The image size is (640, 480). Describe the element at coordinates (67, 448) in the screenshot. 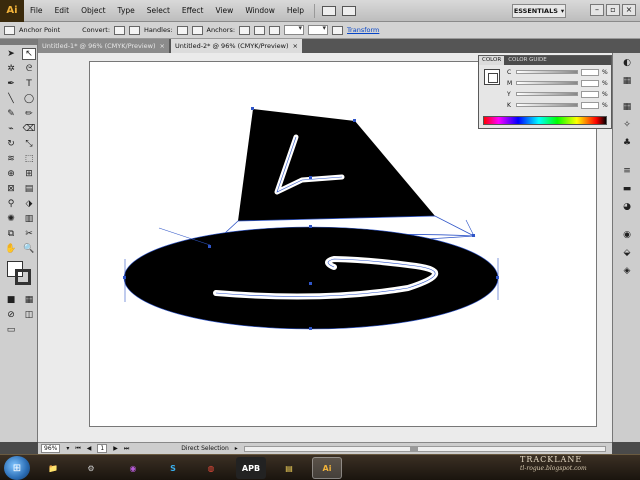

I see `chevron-down-icon: ▾` at that location.